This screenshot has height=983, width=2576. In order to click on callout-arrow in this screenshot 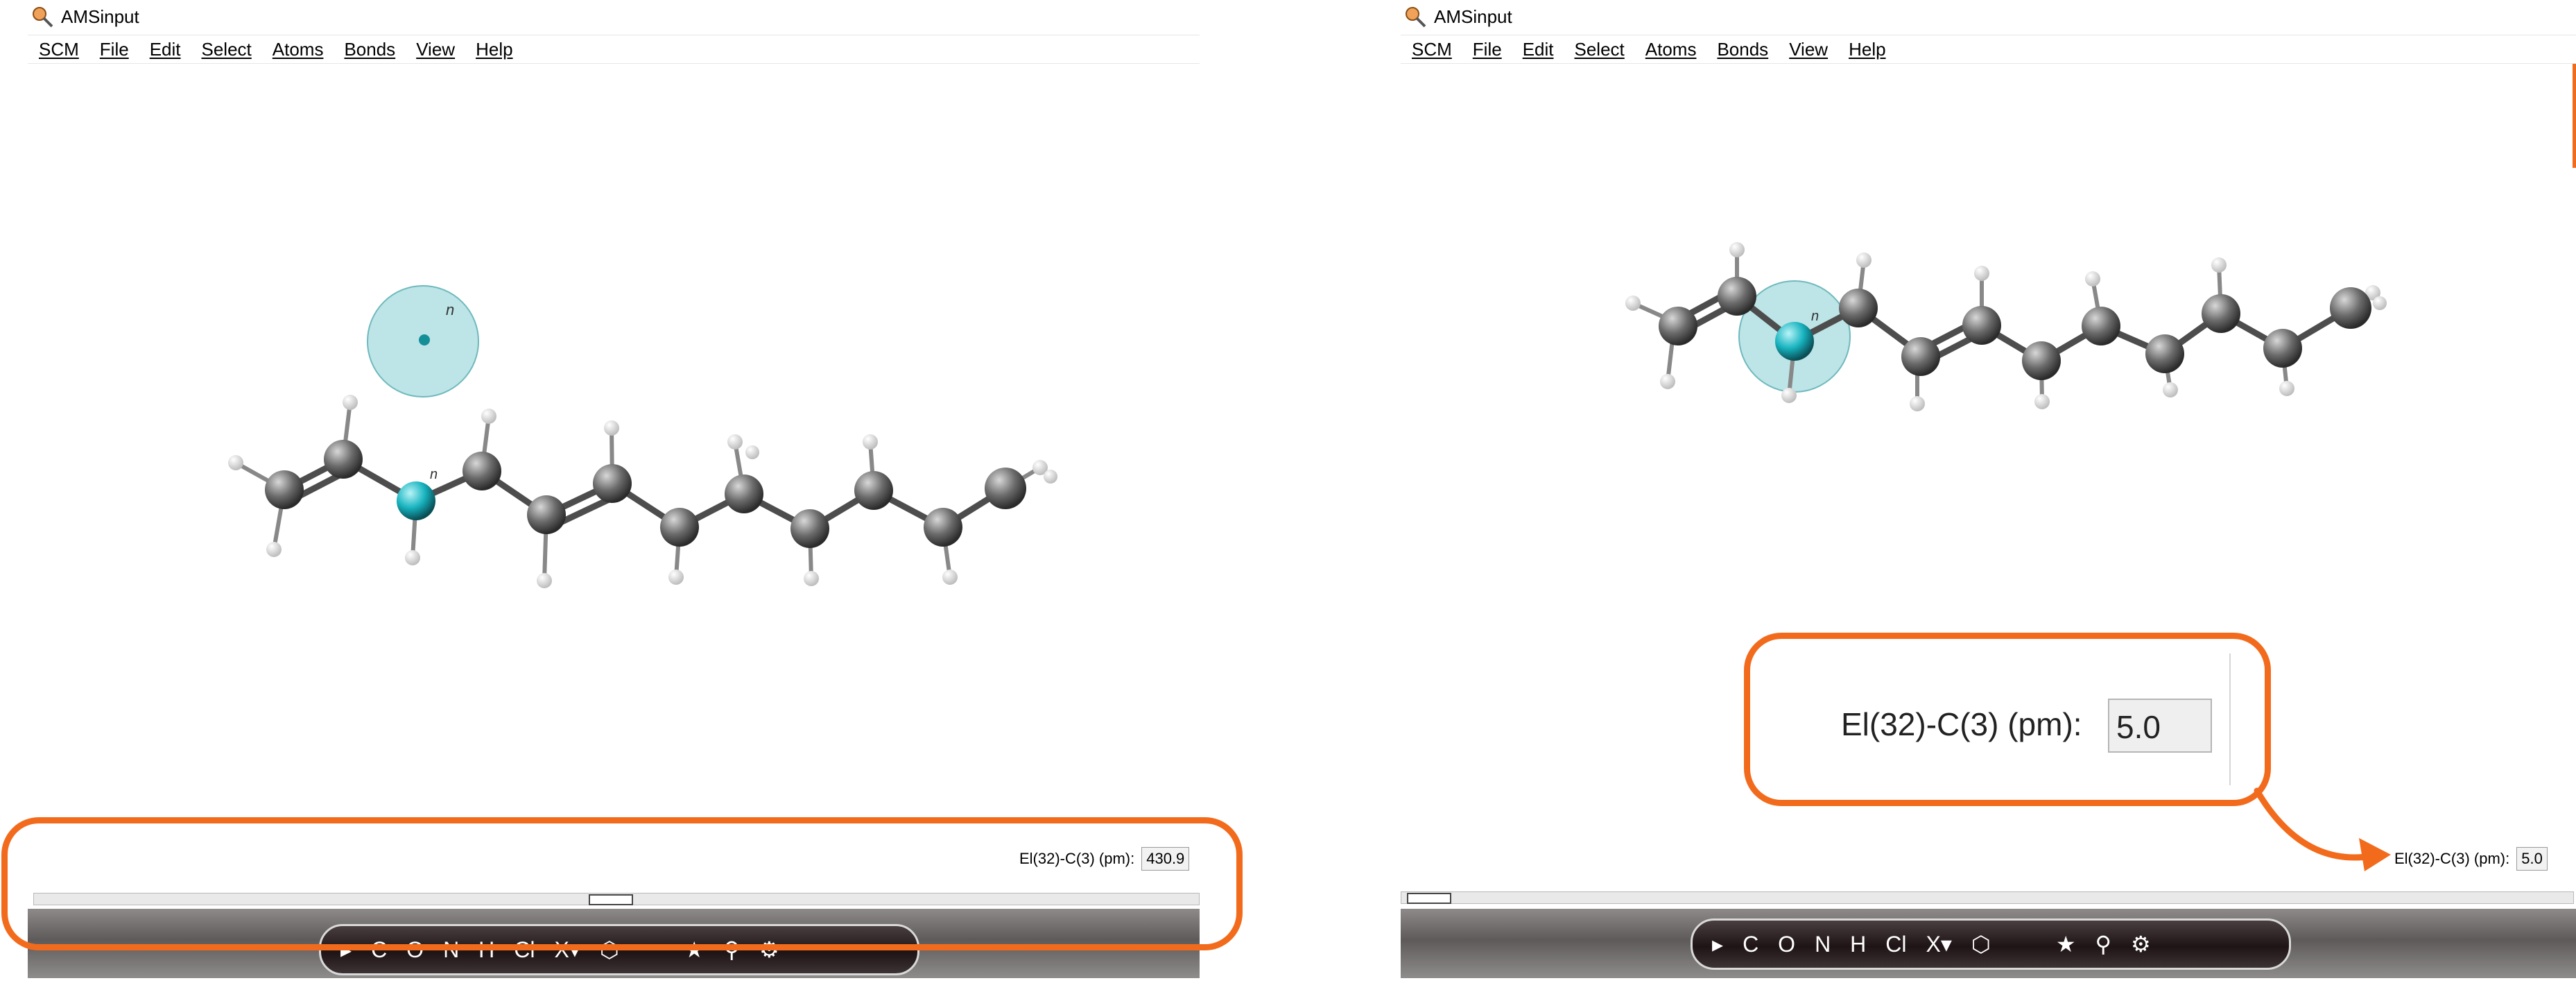, I will do `click(2322, 829)`.